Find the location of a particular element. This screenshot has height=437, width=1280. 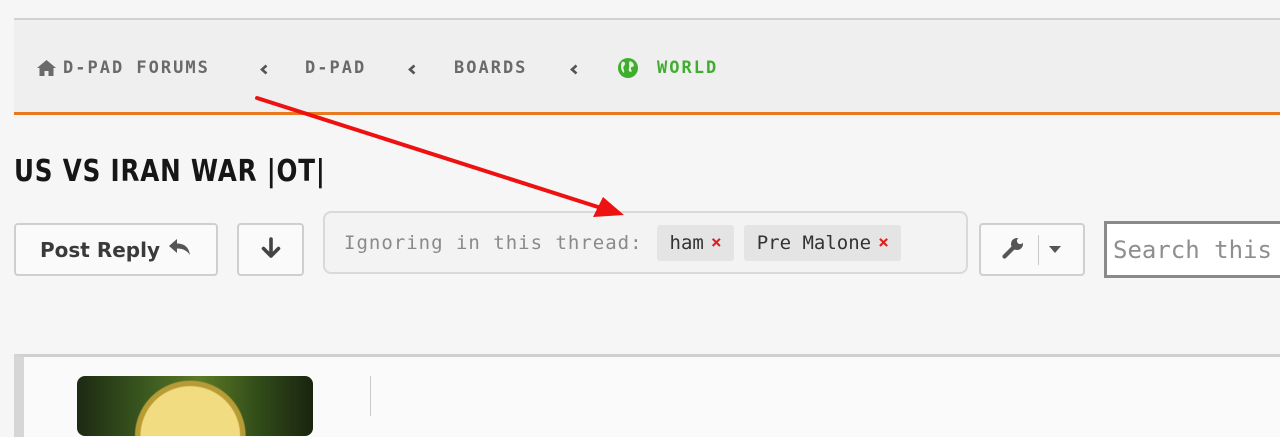

thread-tools-button is located at coordinates (1032, 249).